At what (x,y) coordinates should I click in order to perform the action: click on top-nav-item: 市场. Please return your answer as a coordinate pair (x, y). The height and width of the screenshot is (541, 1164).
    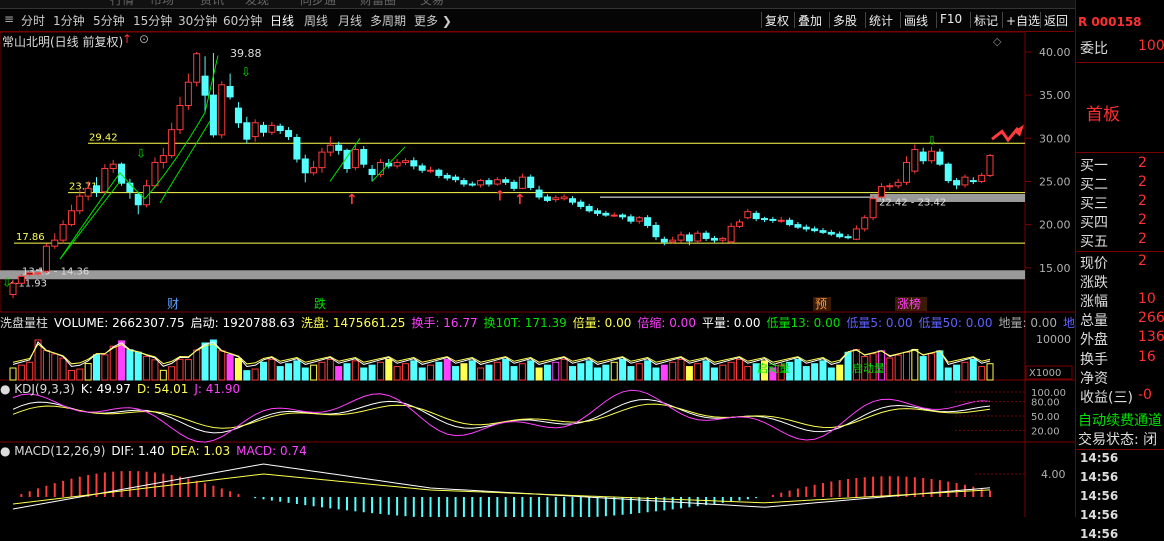
    Looking at the image, I should click on (162, 4).